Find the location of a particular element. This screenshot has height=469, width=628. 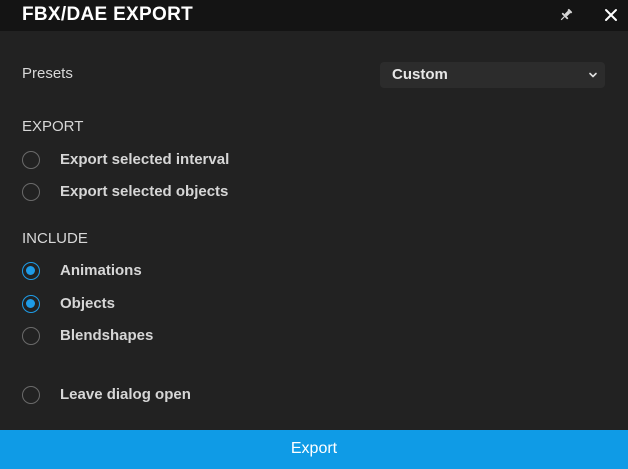

radio-blendshapes: Blendshapes is located at coordinates (87, 336).